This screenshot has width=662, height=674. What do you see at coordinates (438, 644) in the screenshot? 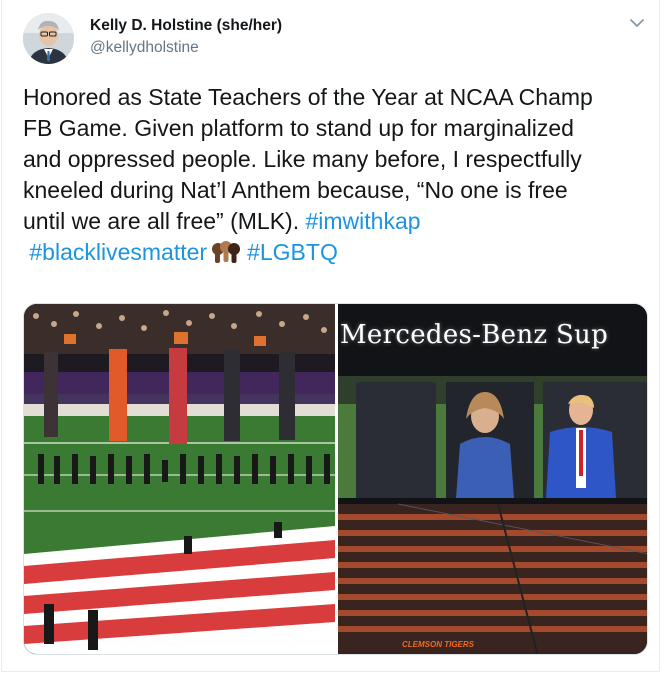
I see `banner-text: CLEMSON TIGERS` at bounding box center [438, 644].